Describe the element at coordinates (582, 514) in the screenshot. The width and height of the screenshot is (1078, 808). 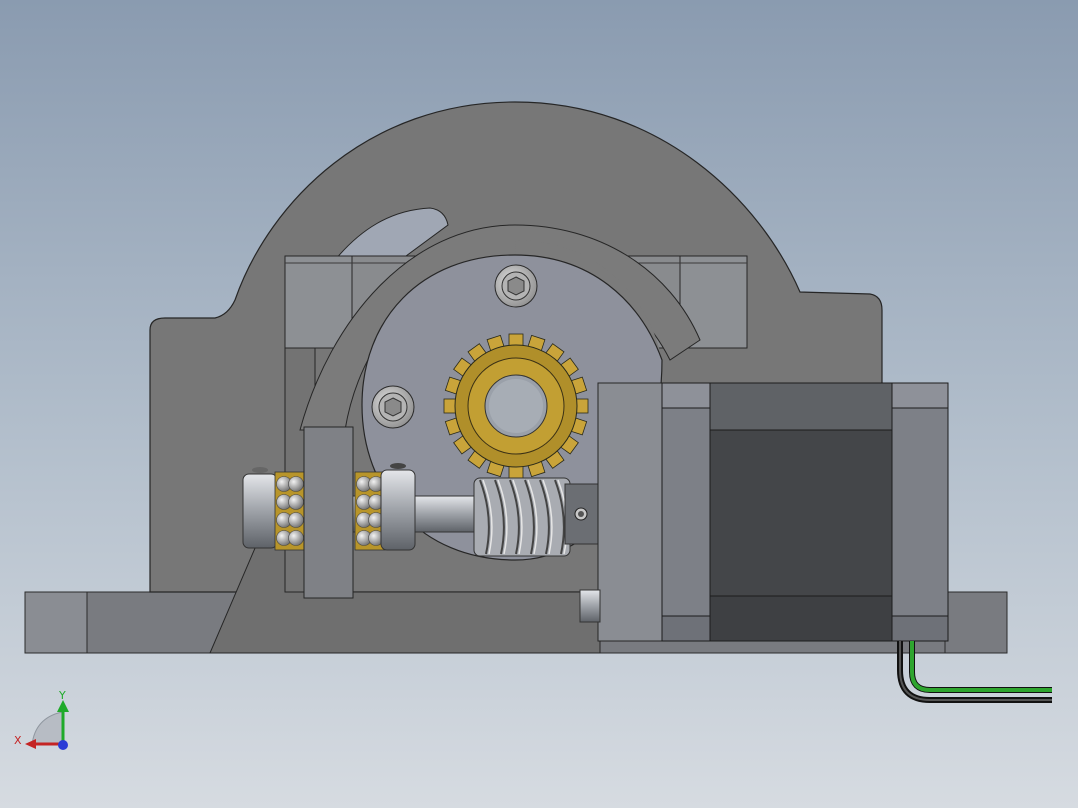
I see `coupling` at that location.